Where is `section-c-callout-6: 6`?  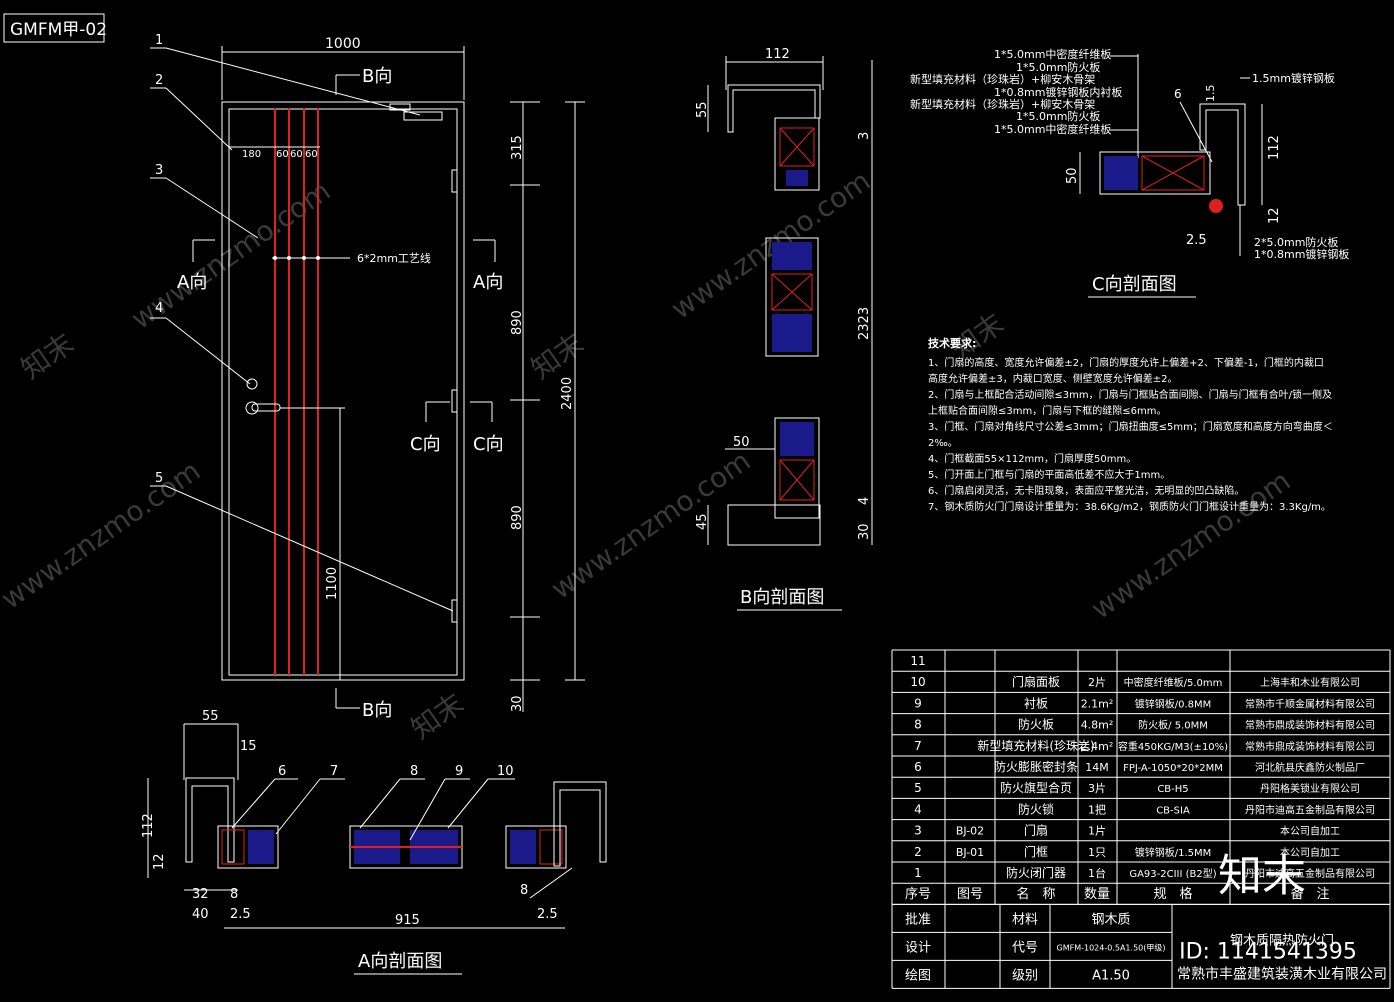
section-c-callout-6: 6 is located at coordinates (1178, 94).